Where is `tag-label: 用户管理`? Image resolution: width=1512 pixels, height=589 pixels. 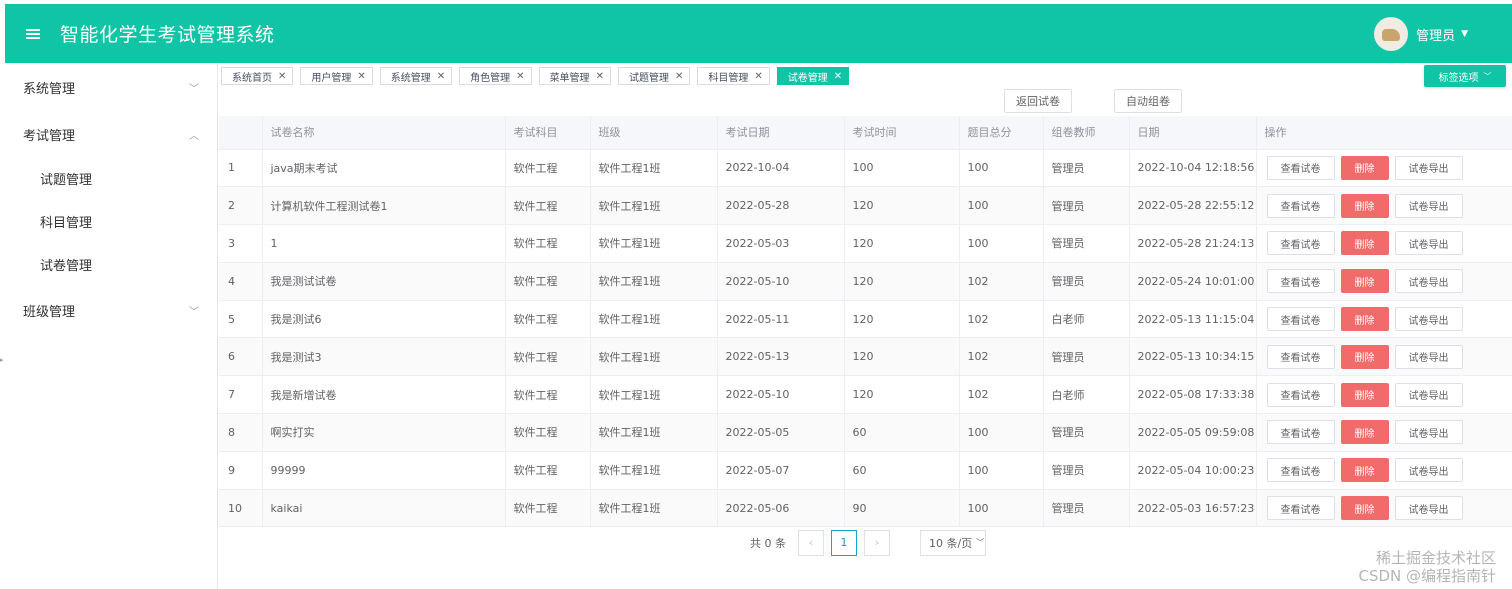
tag-label: 用户管理 is located at coordinates (331, 78).